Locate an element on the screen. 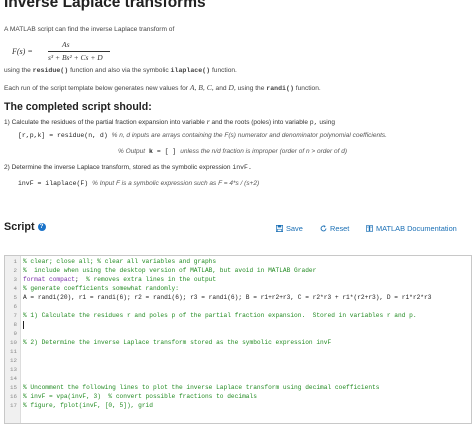 The image size is (474, 424). line-number: 7 is located at coordinates (15, 315).